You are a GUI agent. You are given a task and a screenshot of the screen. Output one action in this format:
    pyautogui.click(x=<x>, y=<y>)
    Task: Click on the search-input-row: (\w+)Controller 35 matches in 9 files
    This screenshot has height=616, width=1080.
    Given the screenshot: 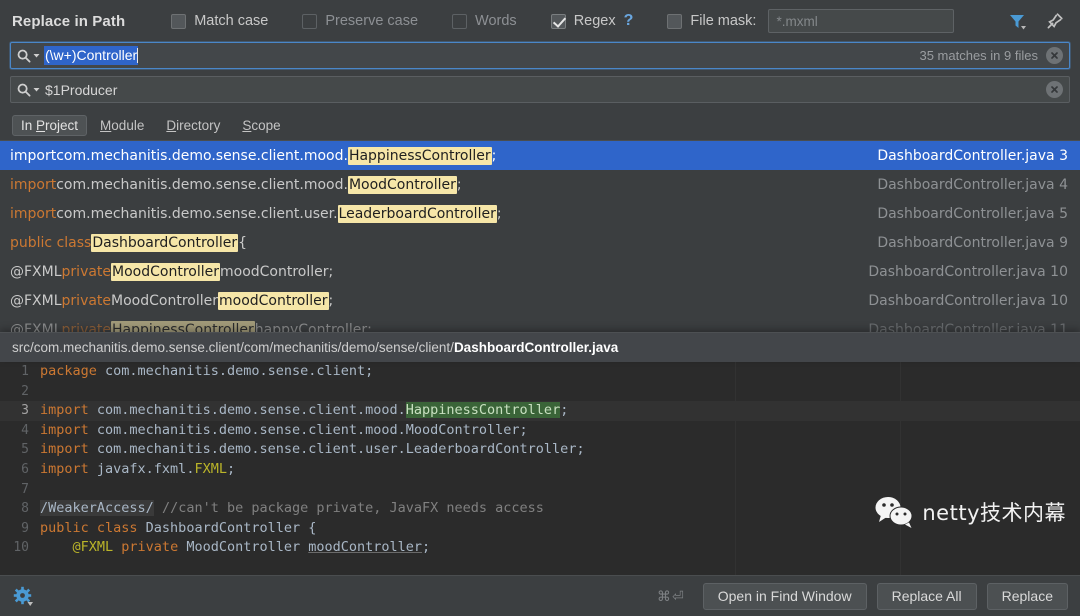 What is the action you would take?
    pyautogui.click(x=540, y=55)
    